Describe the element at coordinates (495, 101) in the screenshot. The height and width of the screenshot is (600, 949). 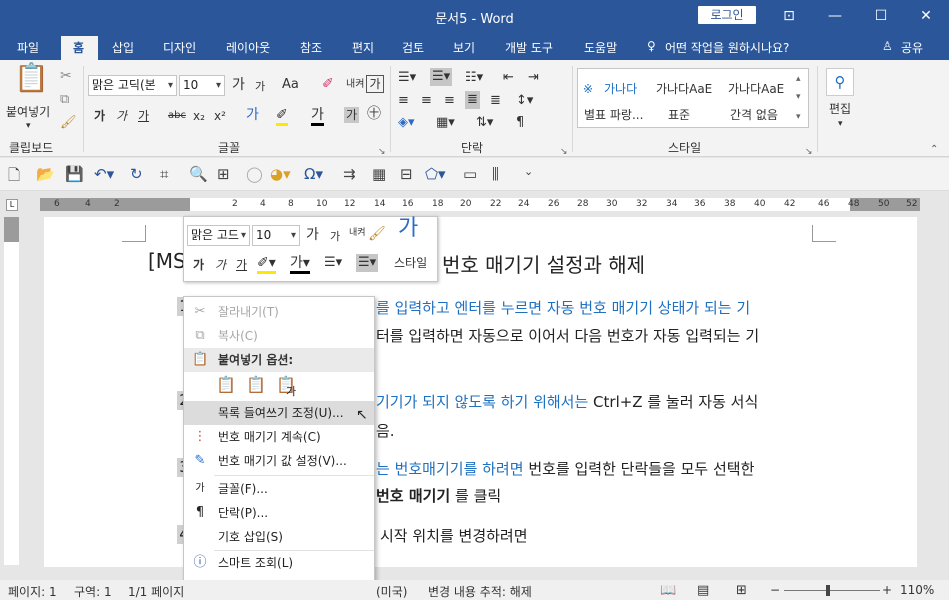
I see `distribute-icon: ≣` at that location.